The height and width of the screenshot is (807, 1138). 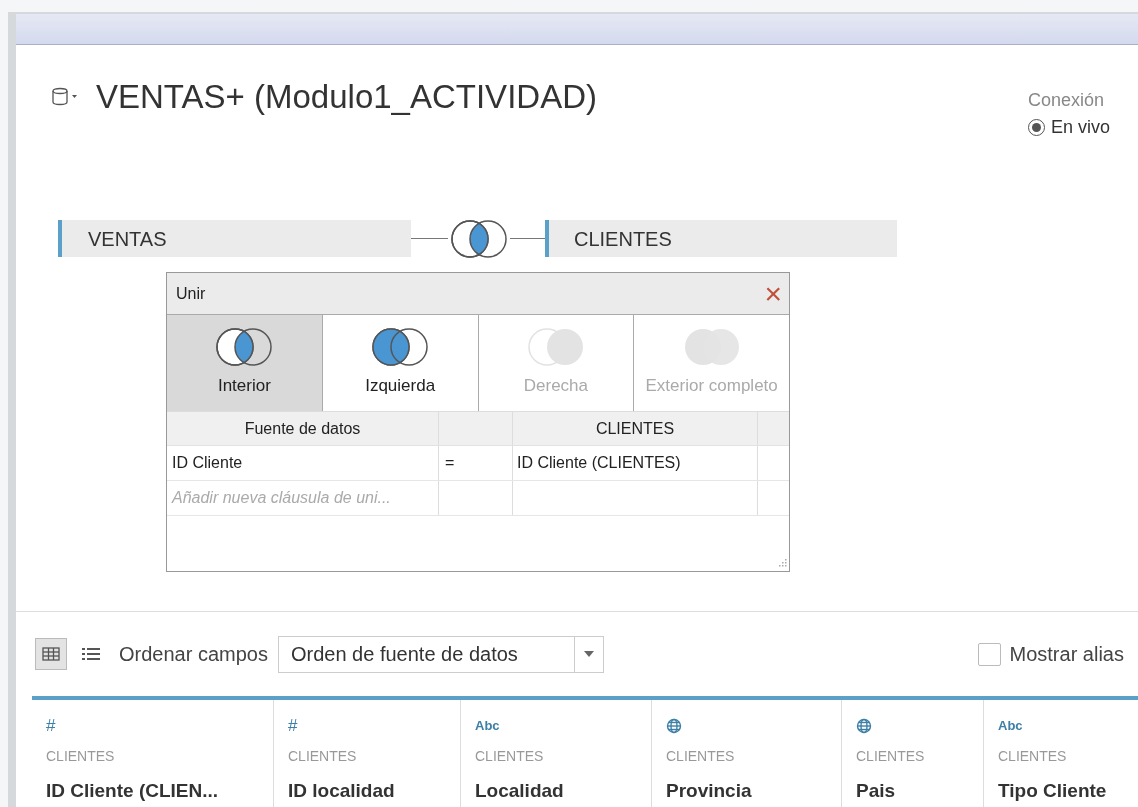 I want to click on table-cell: ID Cliente, so click(x=303, y=463).